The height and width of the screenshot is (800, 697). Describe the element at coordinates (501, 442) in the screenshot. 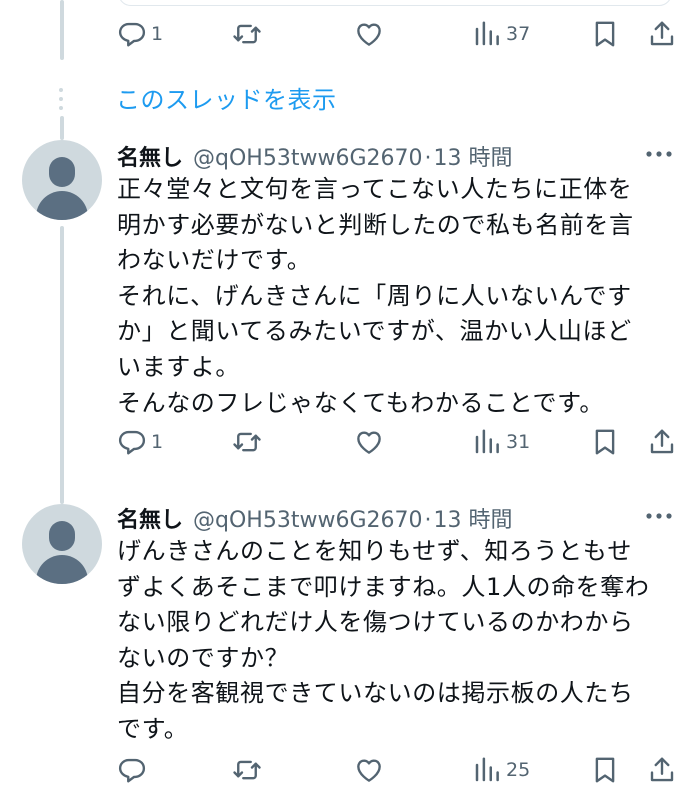

I see `views-button: 31` at that location.